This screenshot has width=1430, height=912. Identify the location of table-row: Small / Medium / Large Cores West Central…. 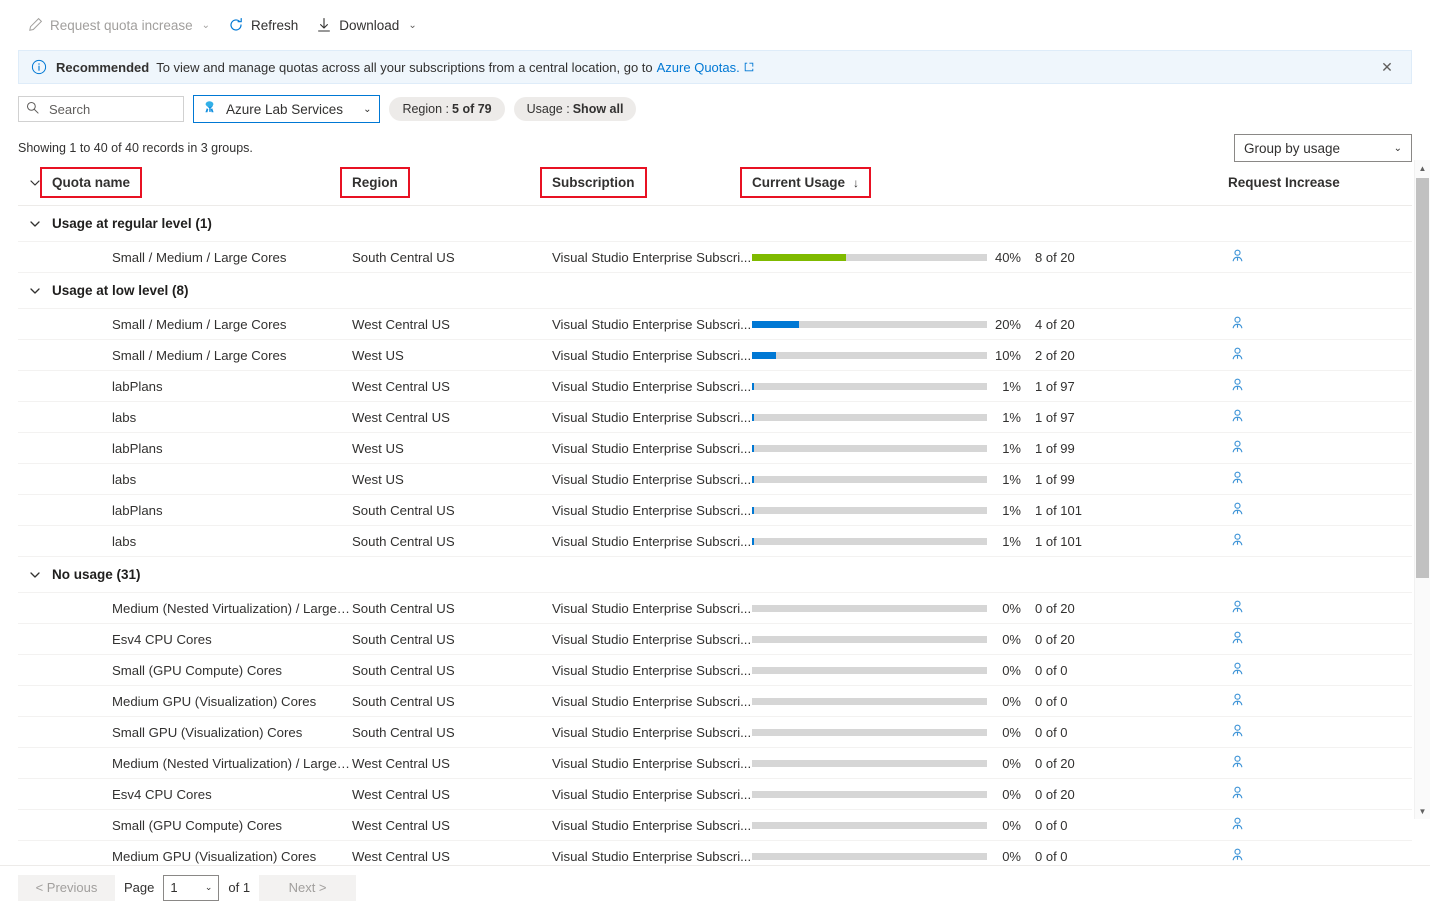
(715, 324).